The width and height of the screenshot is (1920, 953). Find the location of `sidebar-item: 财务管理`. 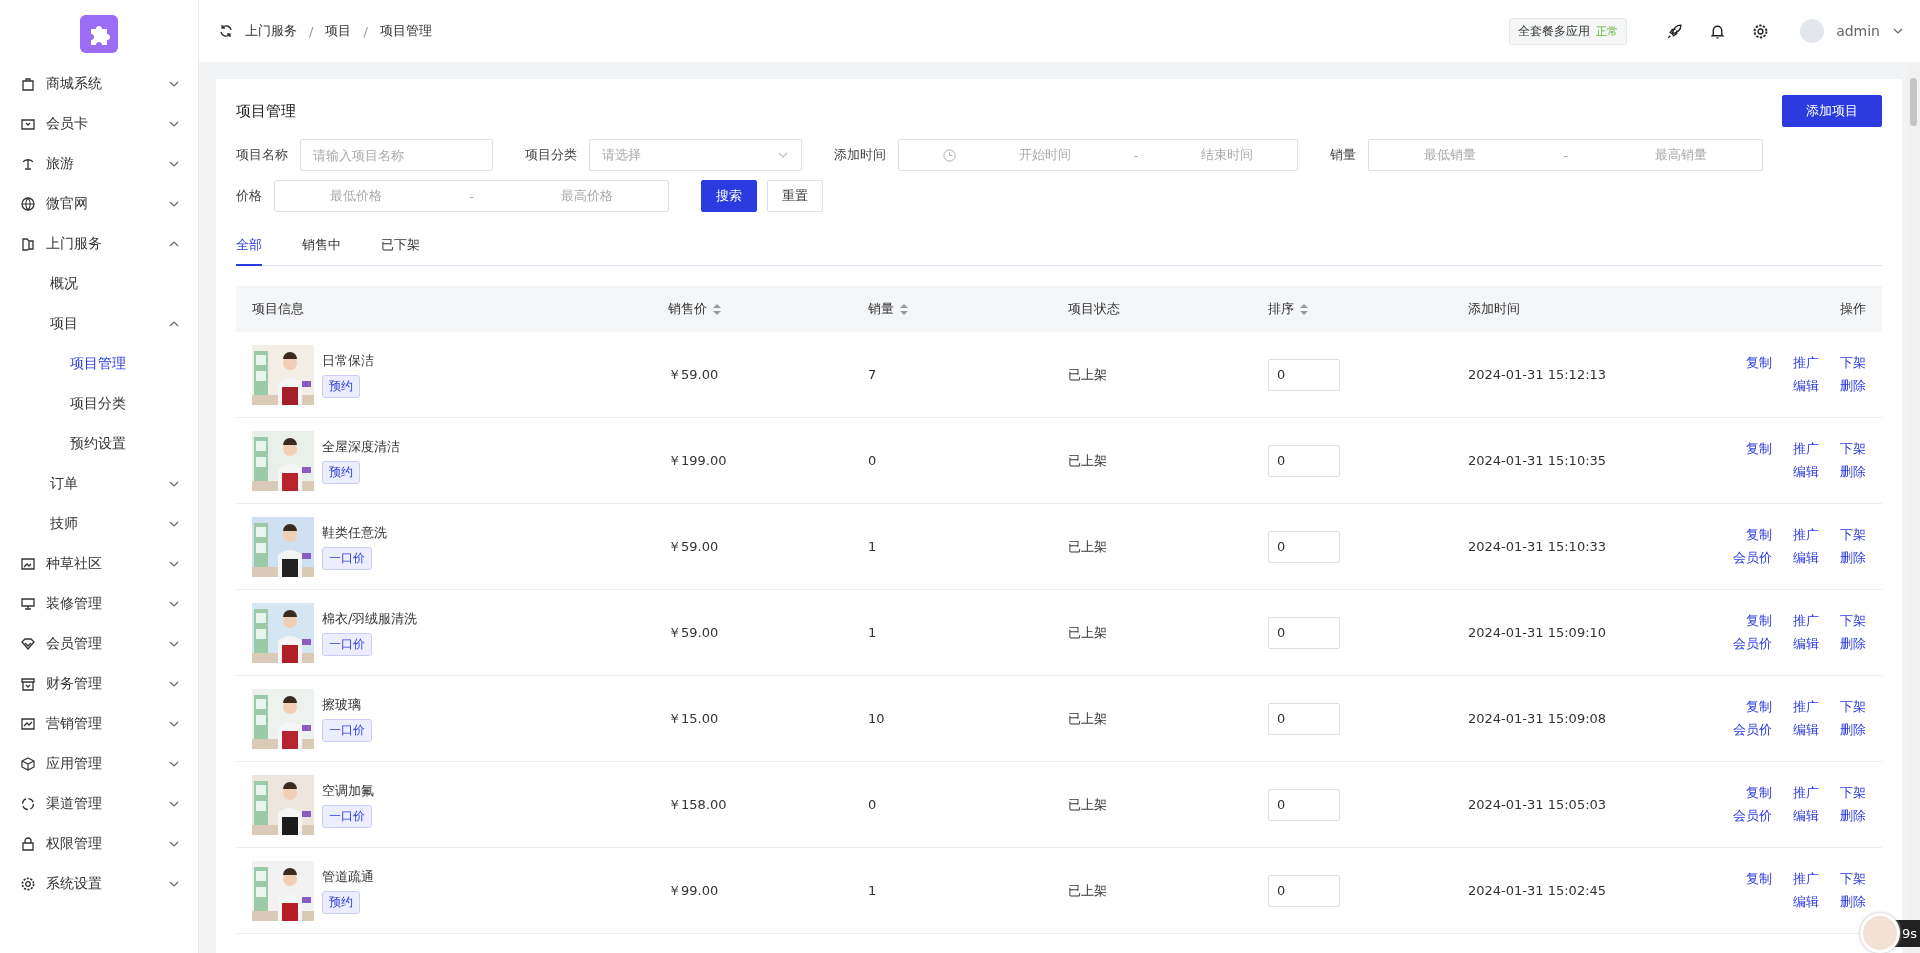

sidebar-item: 财务管理 is located at coordinates (99, 684).